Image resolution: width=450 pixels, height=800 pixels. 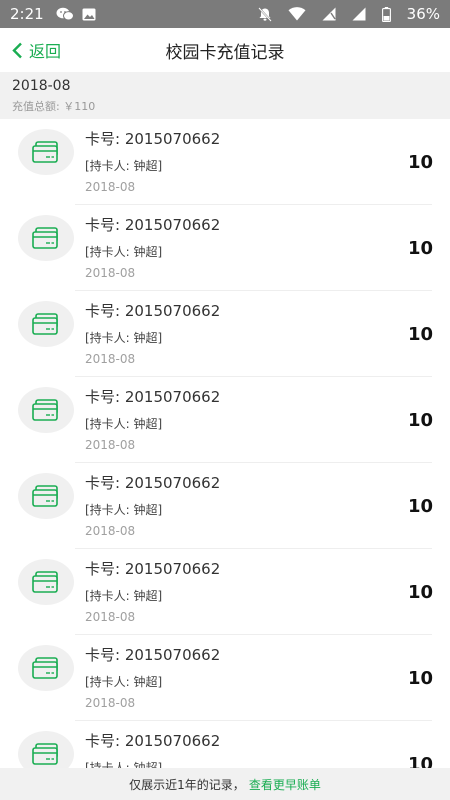 I want to click on back-button: 返回, so click(x=36, y=50).